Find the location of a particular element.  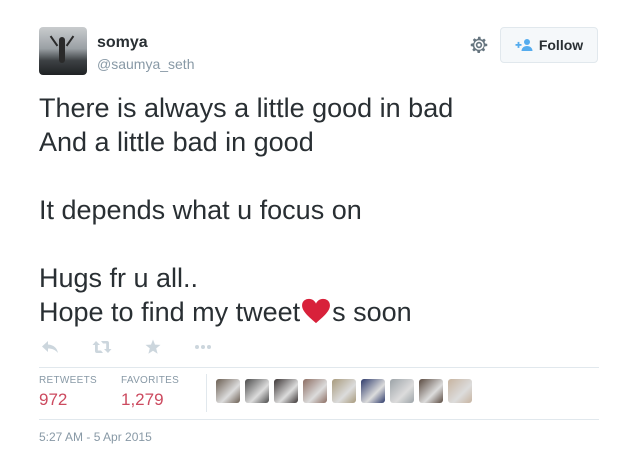

retweets-label: RETWEETS is located at coordinates (68, 380).